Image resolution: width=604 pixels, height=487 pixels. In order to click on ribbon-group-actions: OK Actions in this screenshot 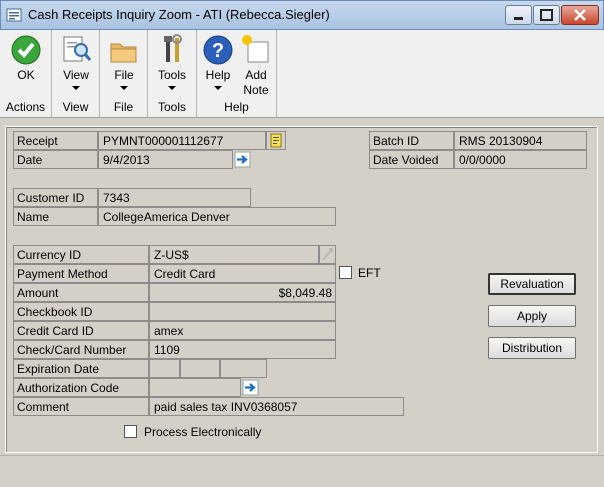, I will do `click(26, 74)`.